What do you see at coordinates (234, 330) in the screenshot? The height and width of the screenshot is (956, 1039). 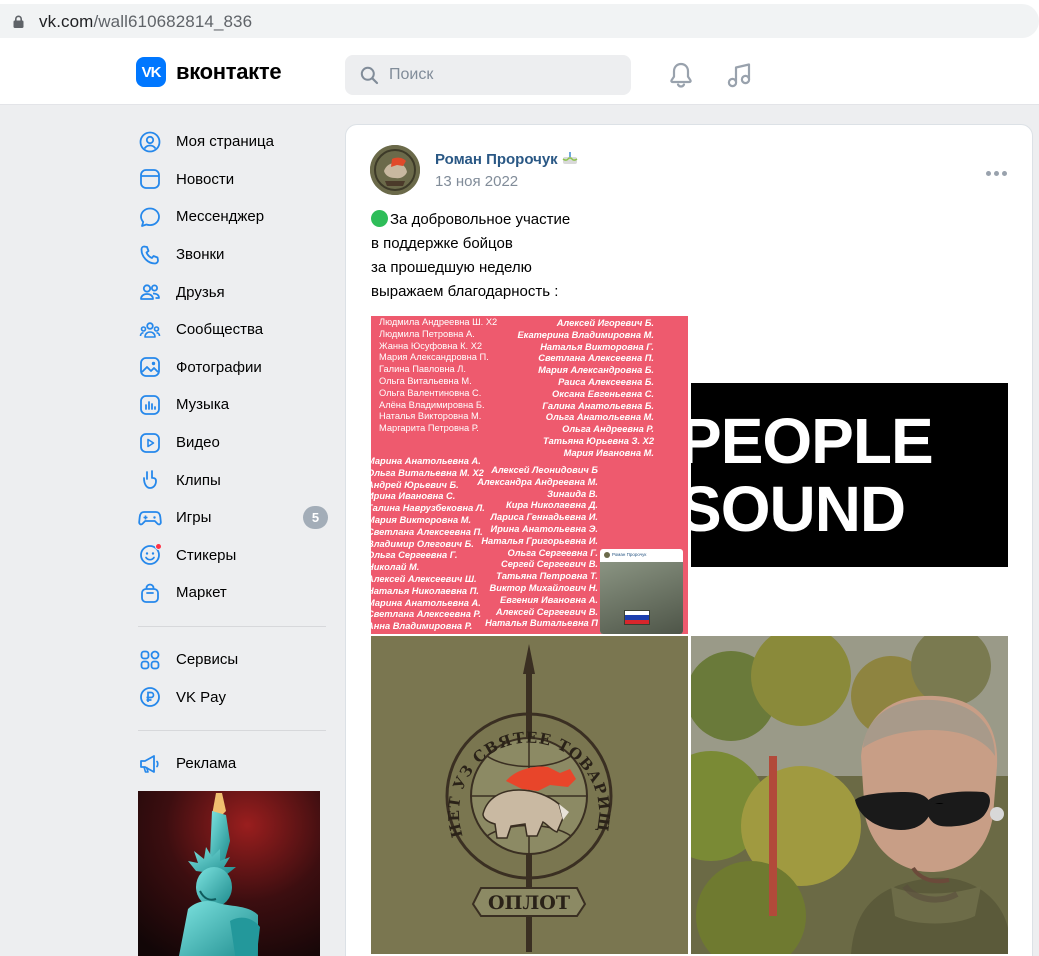 I see `sidebar-item-communities: Сообщества` at bounding box center [234, 330].